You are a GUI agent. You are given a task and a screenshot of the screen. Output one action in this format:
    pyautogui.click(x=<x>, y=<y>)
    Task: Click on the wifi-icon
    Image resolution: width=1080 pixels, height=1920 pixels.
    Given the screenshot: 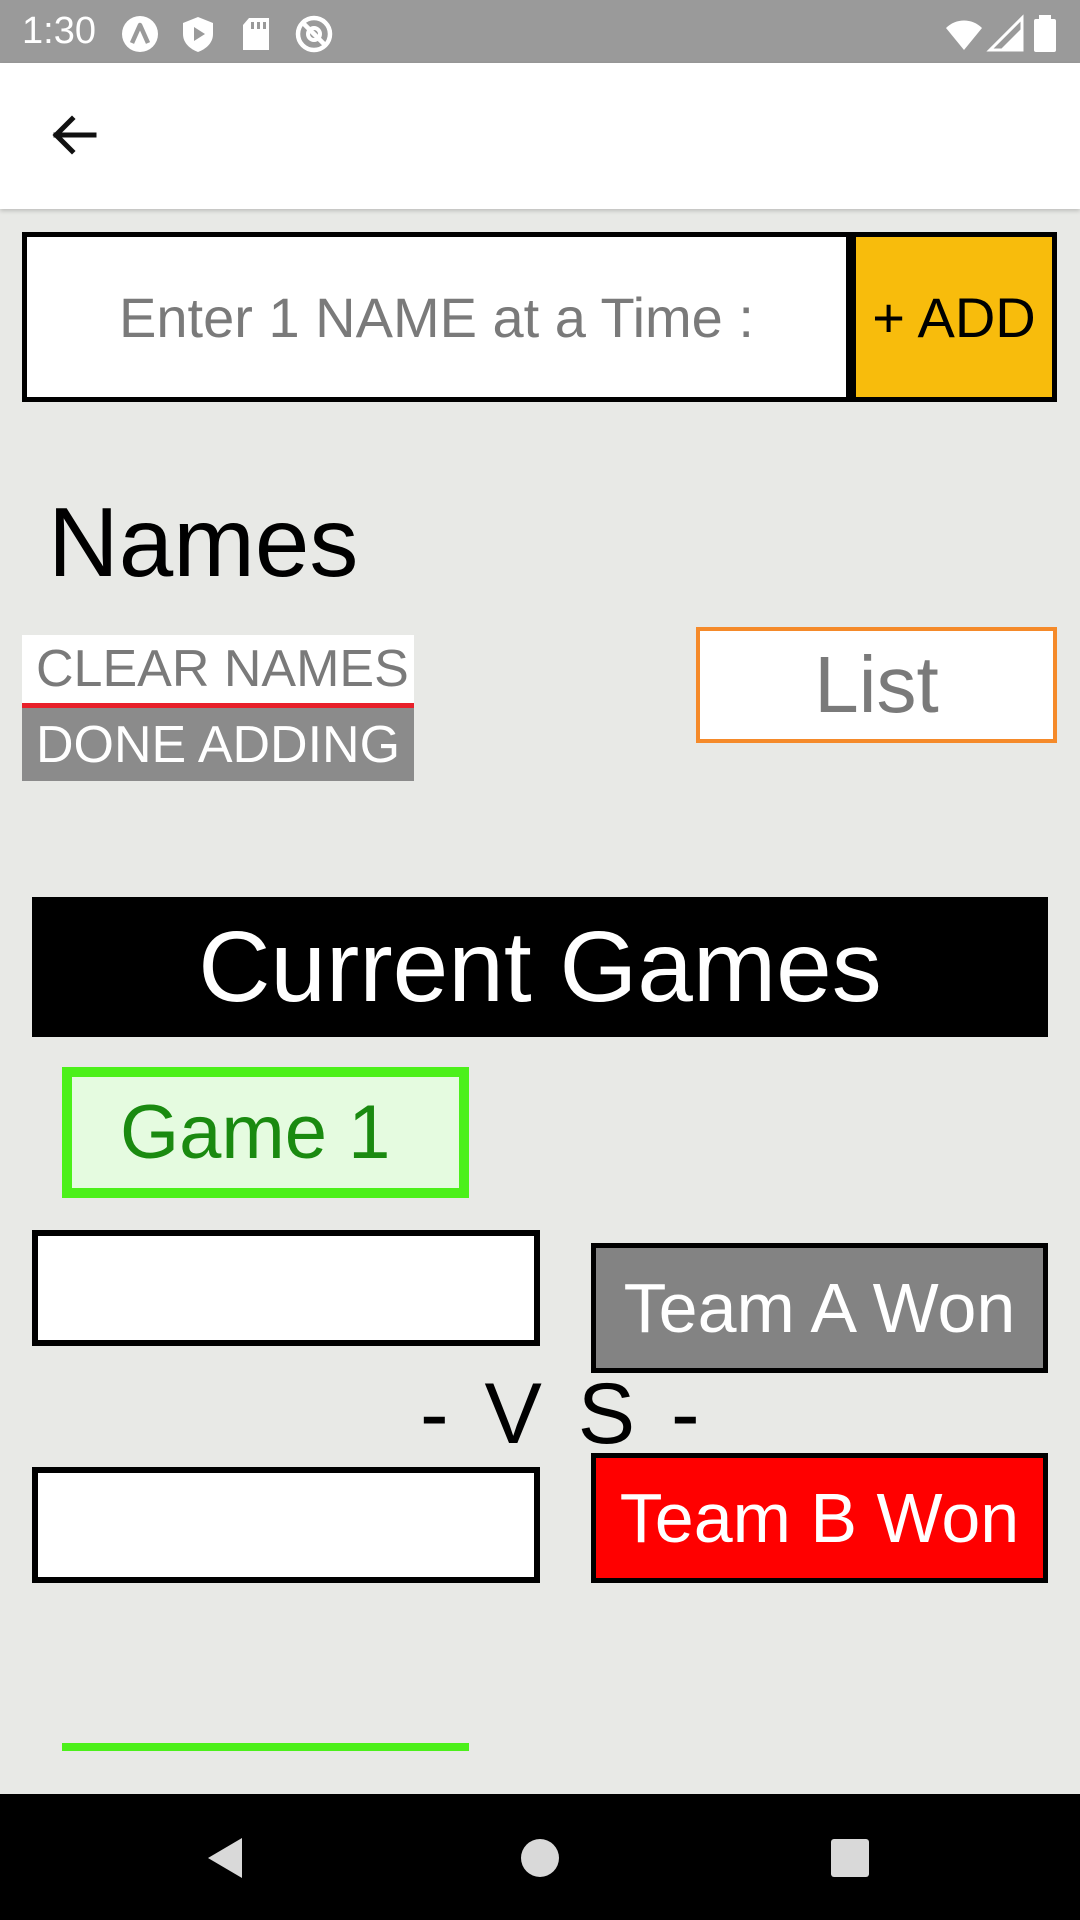 What is the action you would take?
    pyautogui.click(x=964, y=34)
    